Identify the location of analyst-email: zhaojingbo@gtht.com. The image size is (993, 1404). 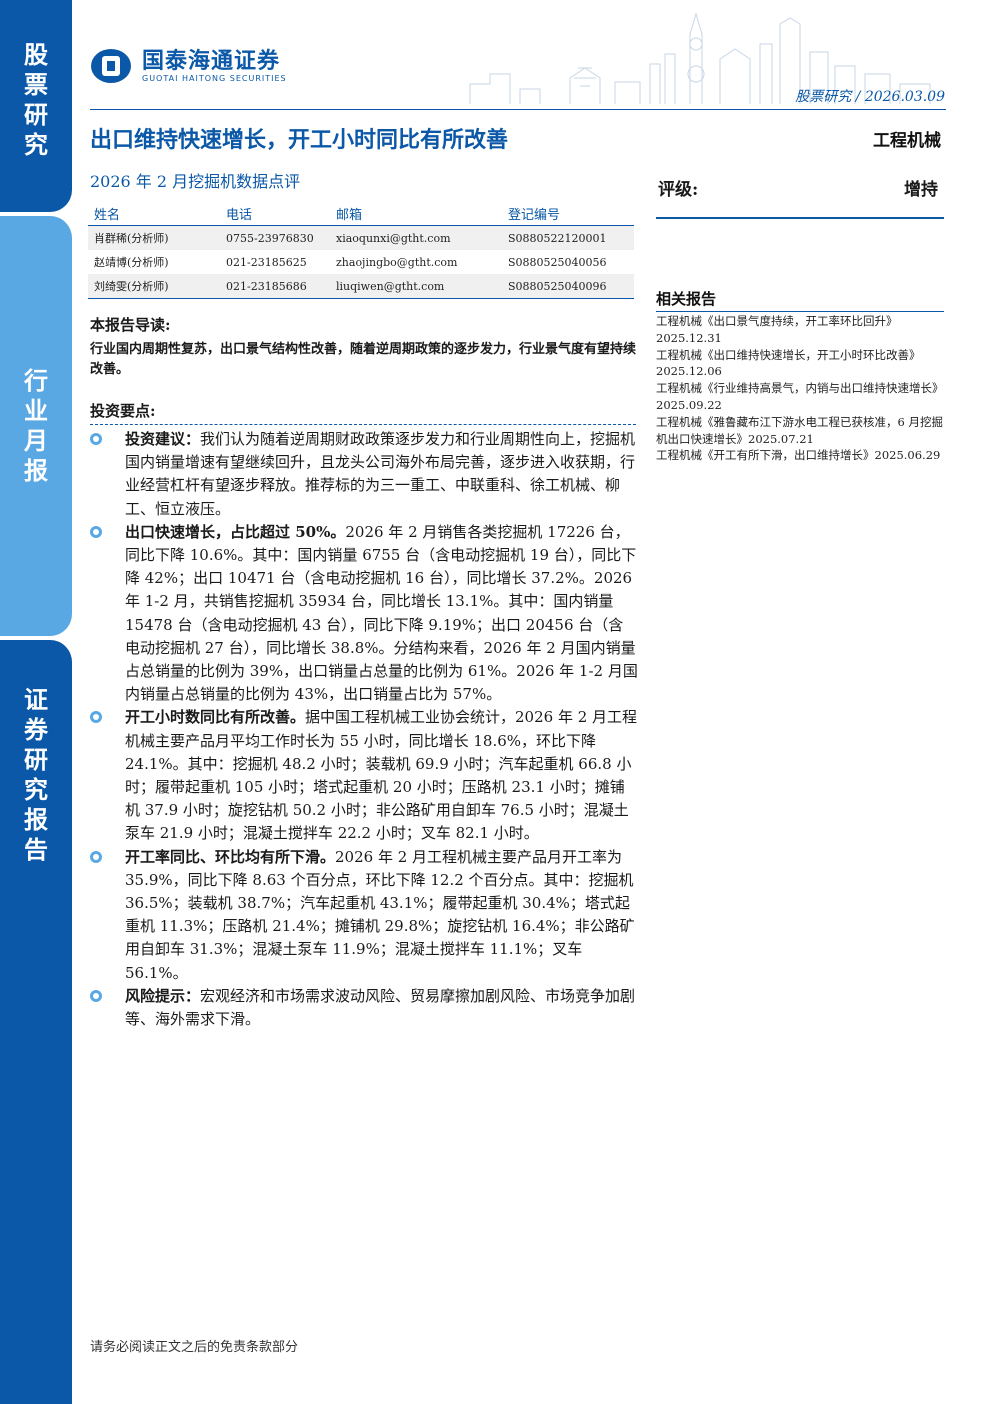
(416, 262).